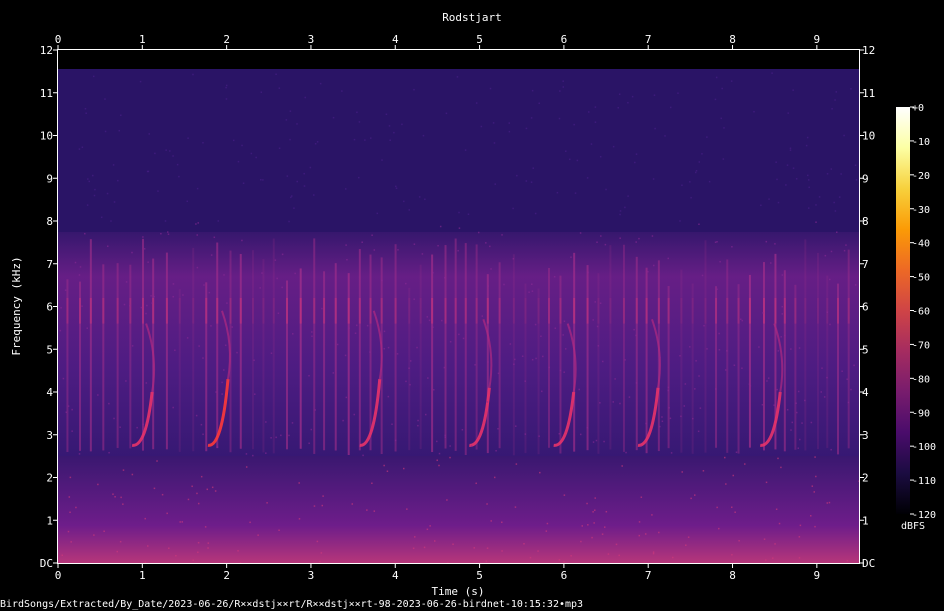 The image size is (944, 611). I want to click on x-tick-label-top: 1, so click(142, 39).